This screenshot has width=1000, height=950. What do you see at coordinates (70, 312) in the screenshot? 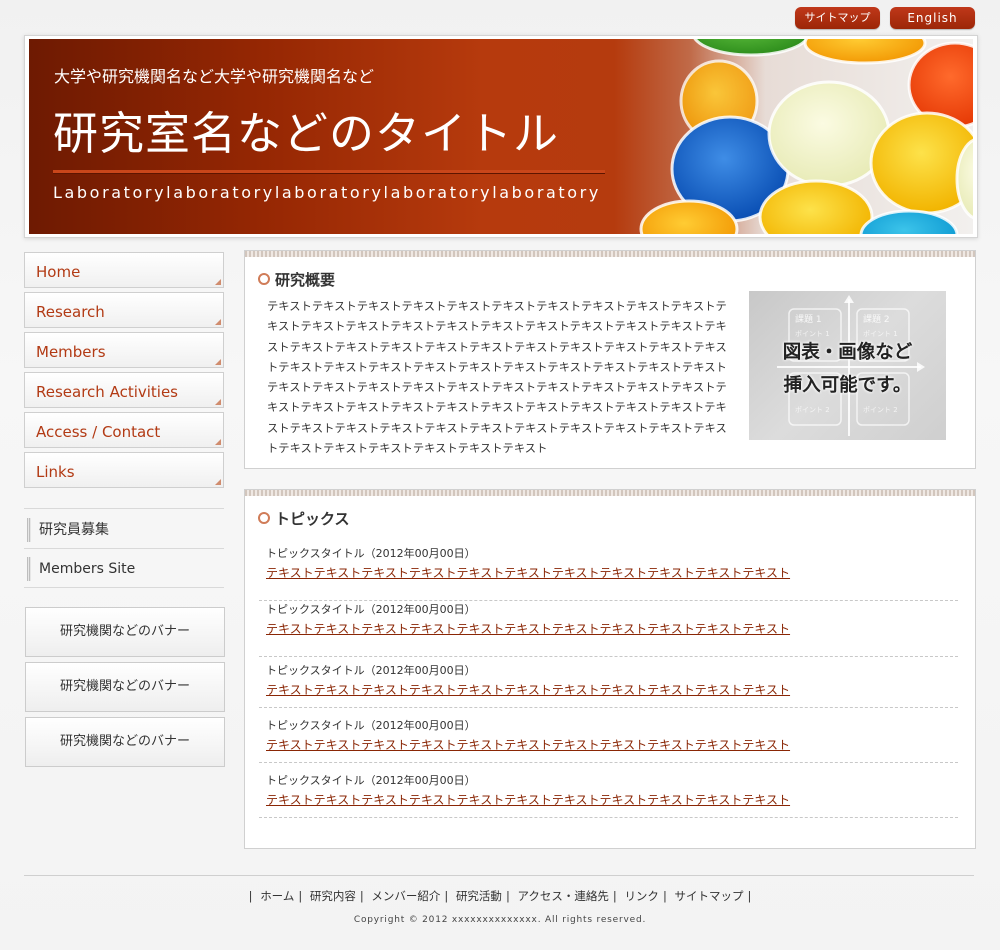
I see `nav-label: Research` at bounding box center [70, 312].